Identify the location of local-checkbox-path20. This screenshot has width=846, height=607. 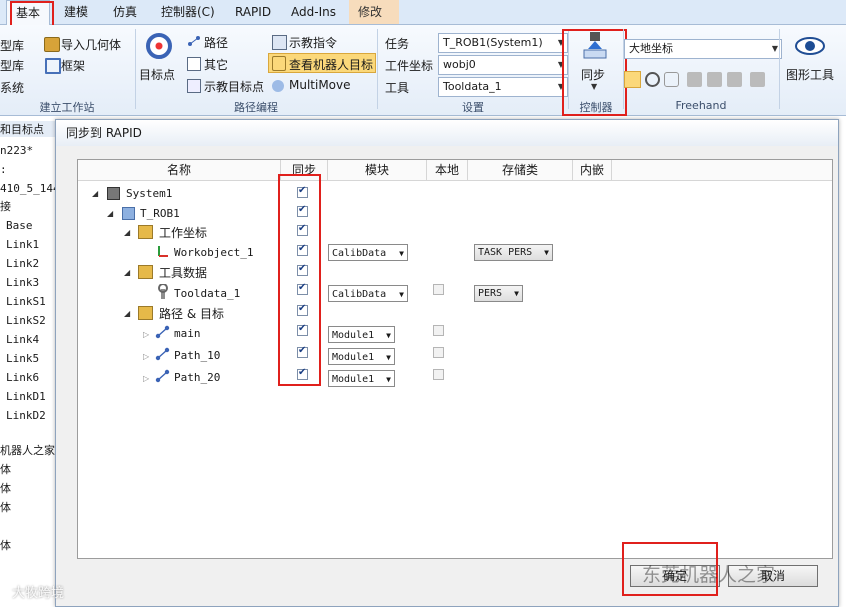
(438, 374).